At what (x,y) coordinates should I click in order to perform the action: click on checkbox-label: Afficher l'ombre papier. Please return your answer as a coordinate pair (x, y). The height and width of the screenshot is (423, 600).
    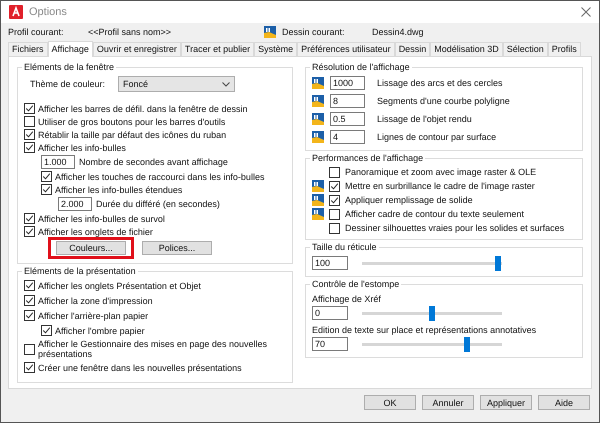
    Looking at the image, I should click on (100, 331).